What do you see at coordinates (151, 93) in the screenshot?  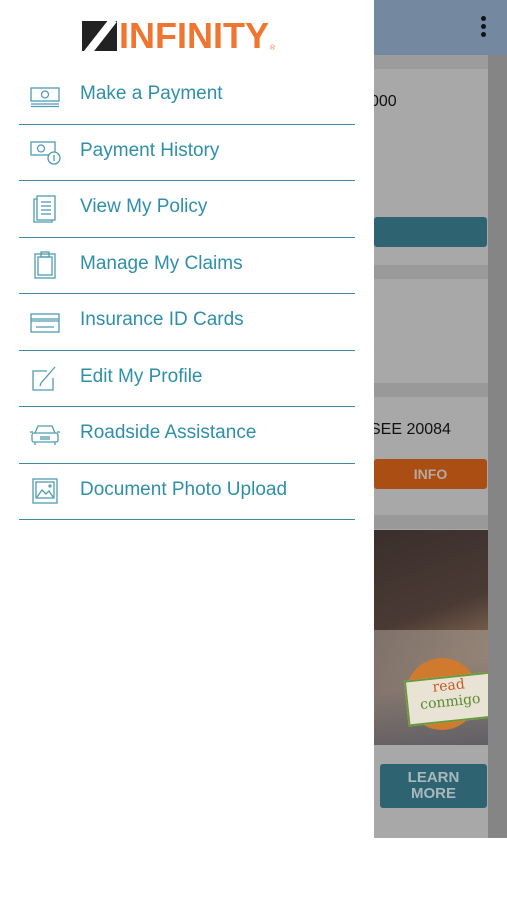 I see `menu-item-label: Make a Payment` at bounding box center [151, 93].